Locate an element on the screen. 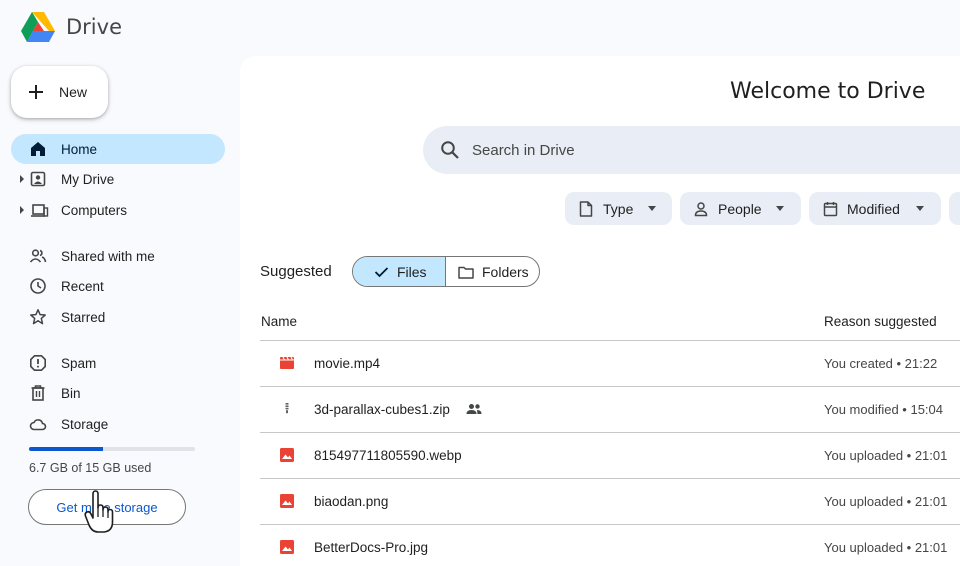 This screenshot has width=960, height=566. sidebar-item-home: Home is located at coordinates (118, 149).